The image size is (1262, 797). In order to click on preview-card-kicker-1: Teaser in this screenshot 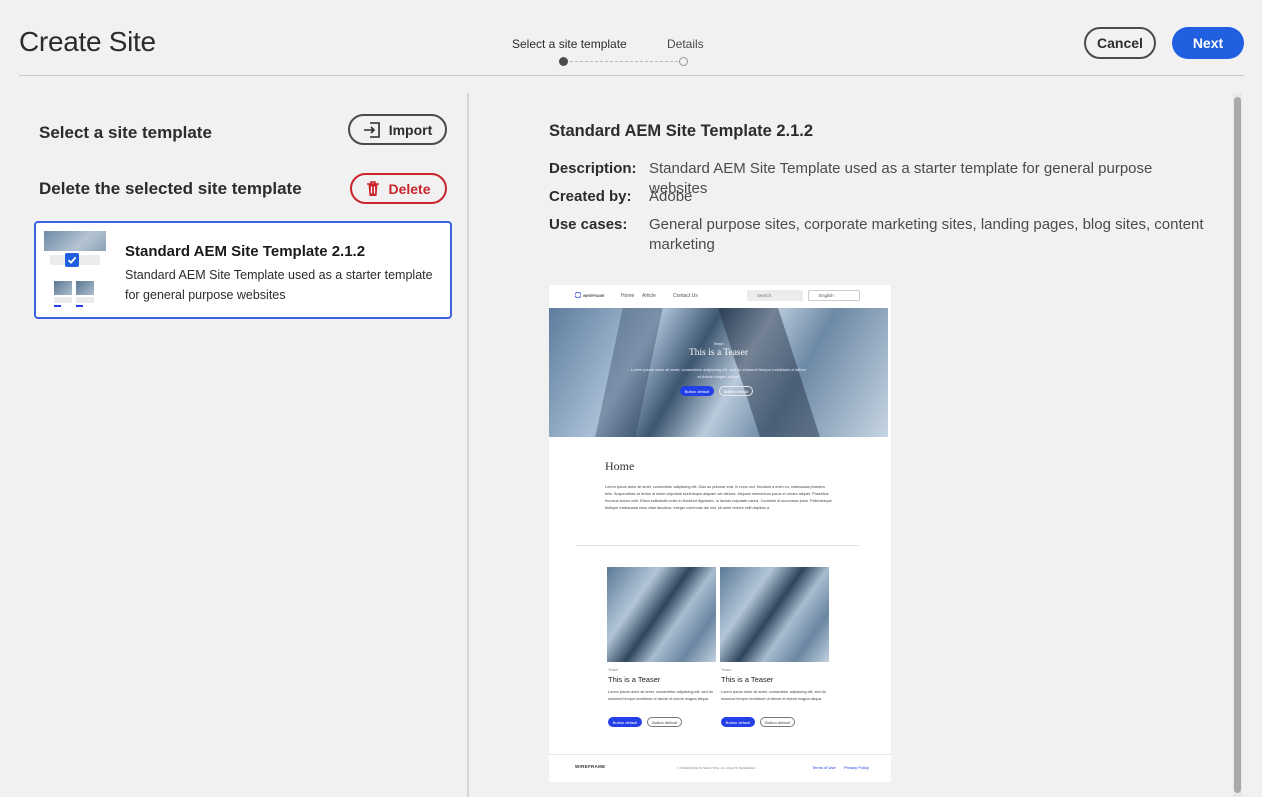, I will do `click(613, 670)`.